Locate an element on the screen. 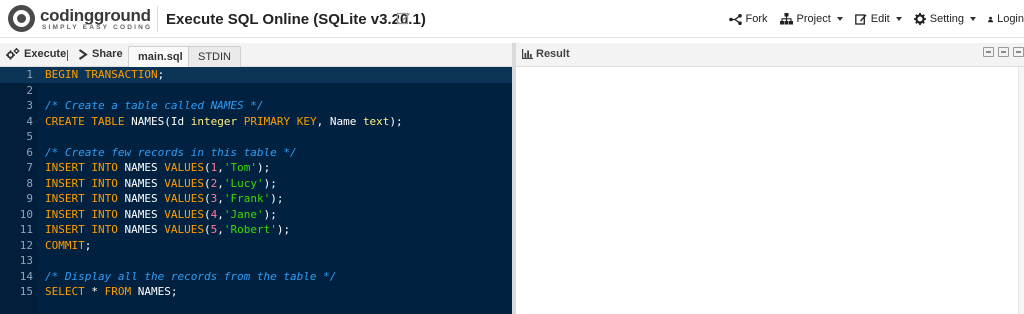  fork-icon is located at coordinates (735, 19).